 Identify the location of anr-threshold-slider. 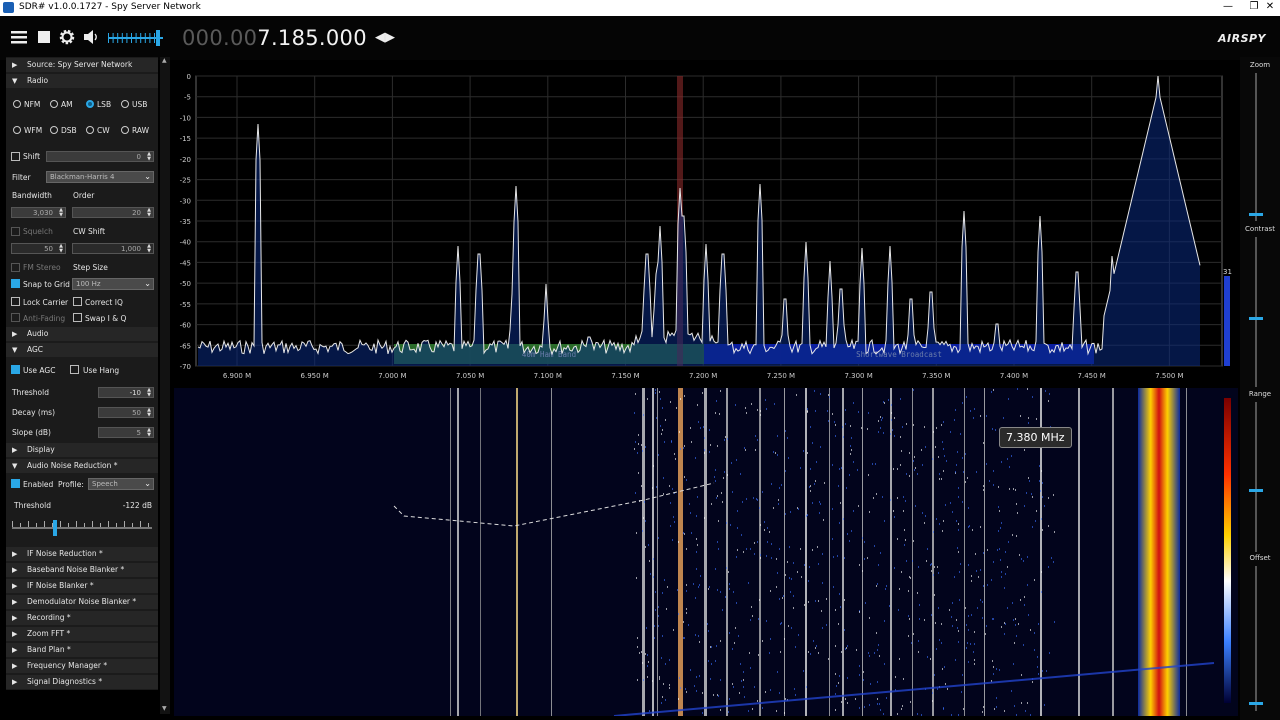
(82, 528).